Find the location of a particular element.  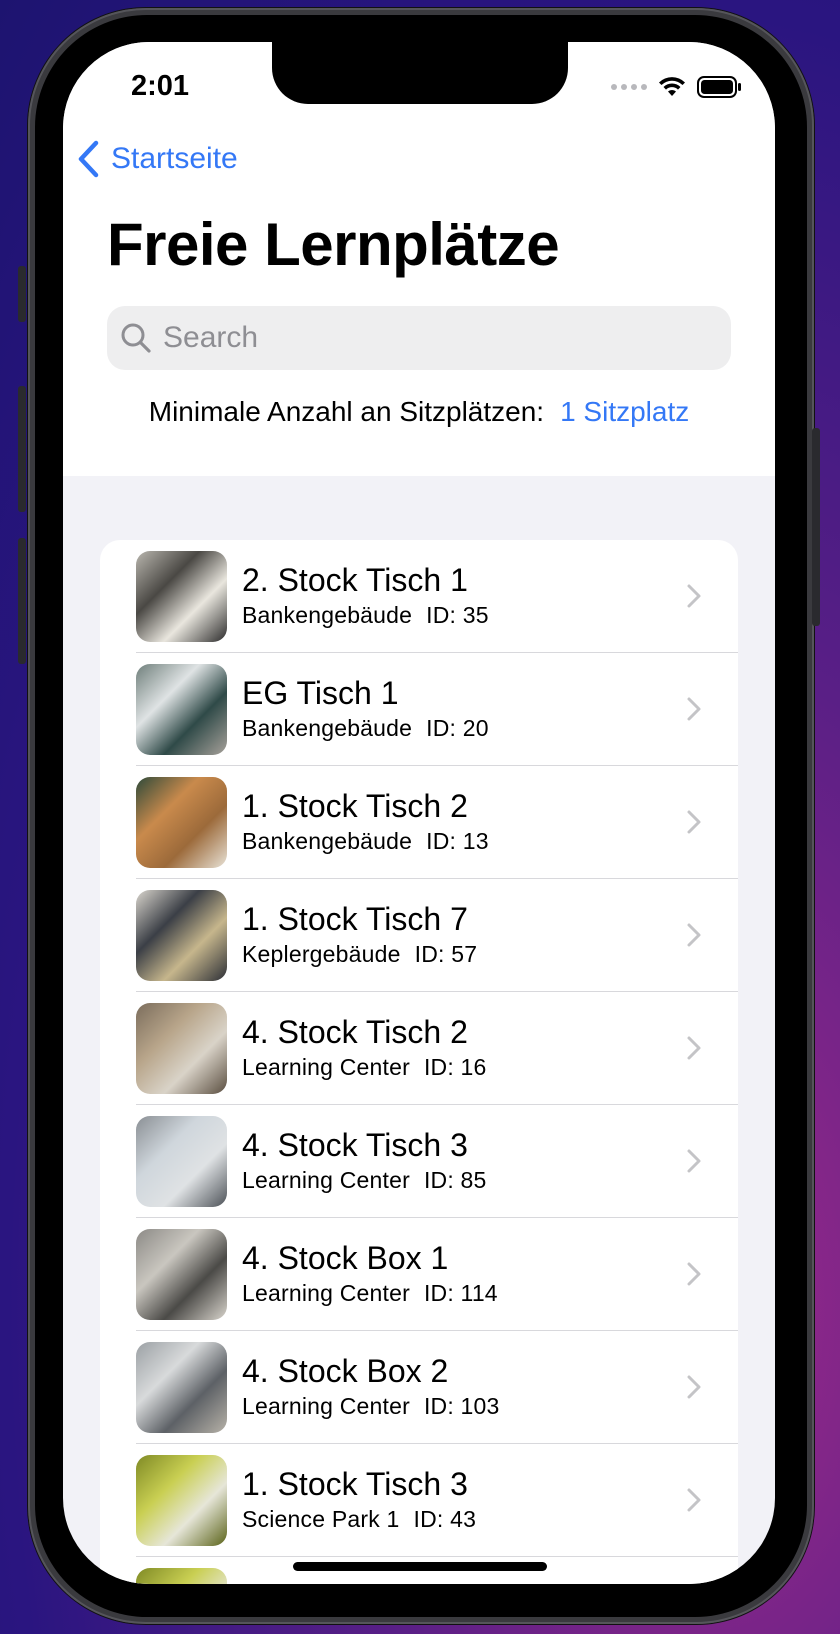

list-item-subtitle: Learning Center ID: 16 is located at coordinates (364, 1067).